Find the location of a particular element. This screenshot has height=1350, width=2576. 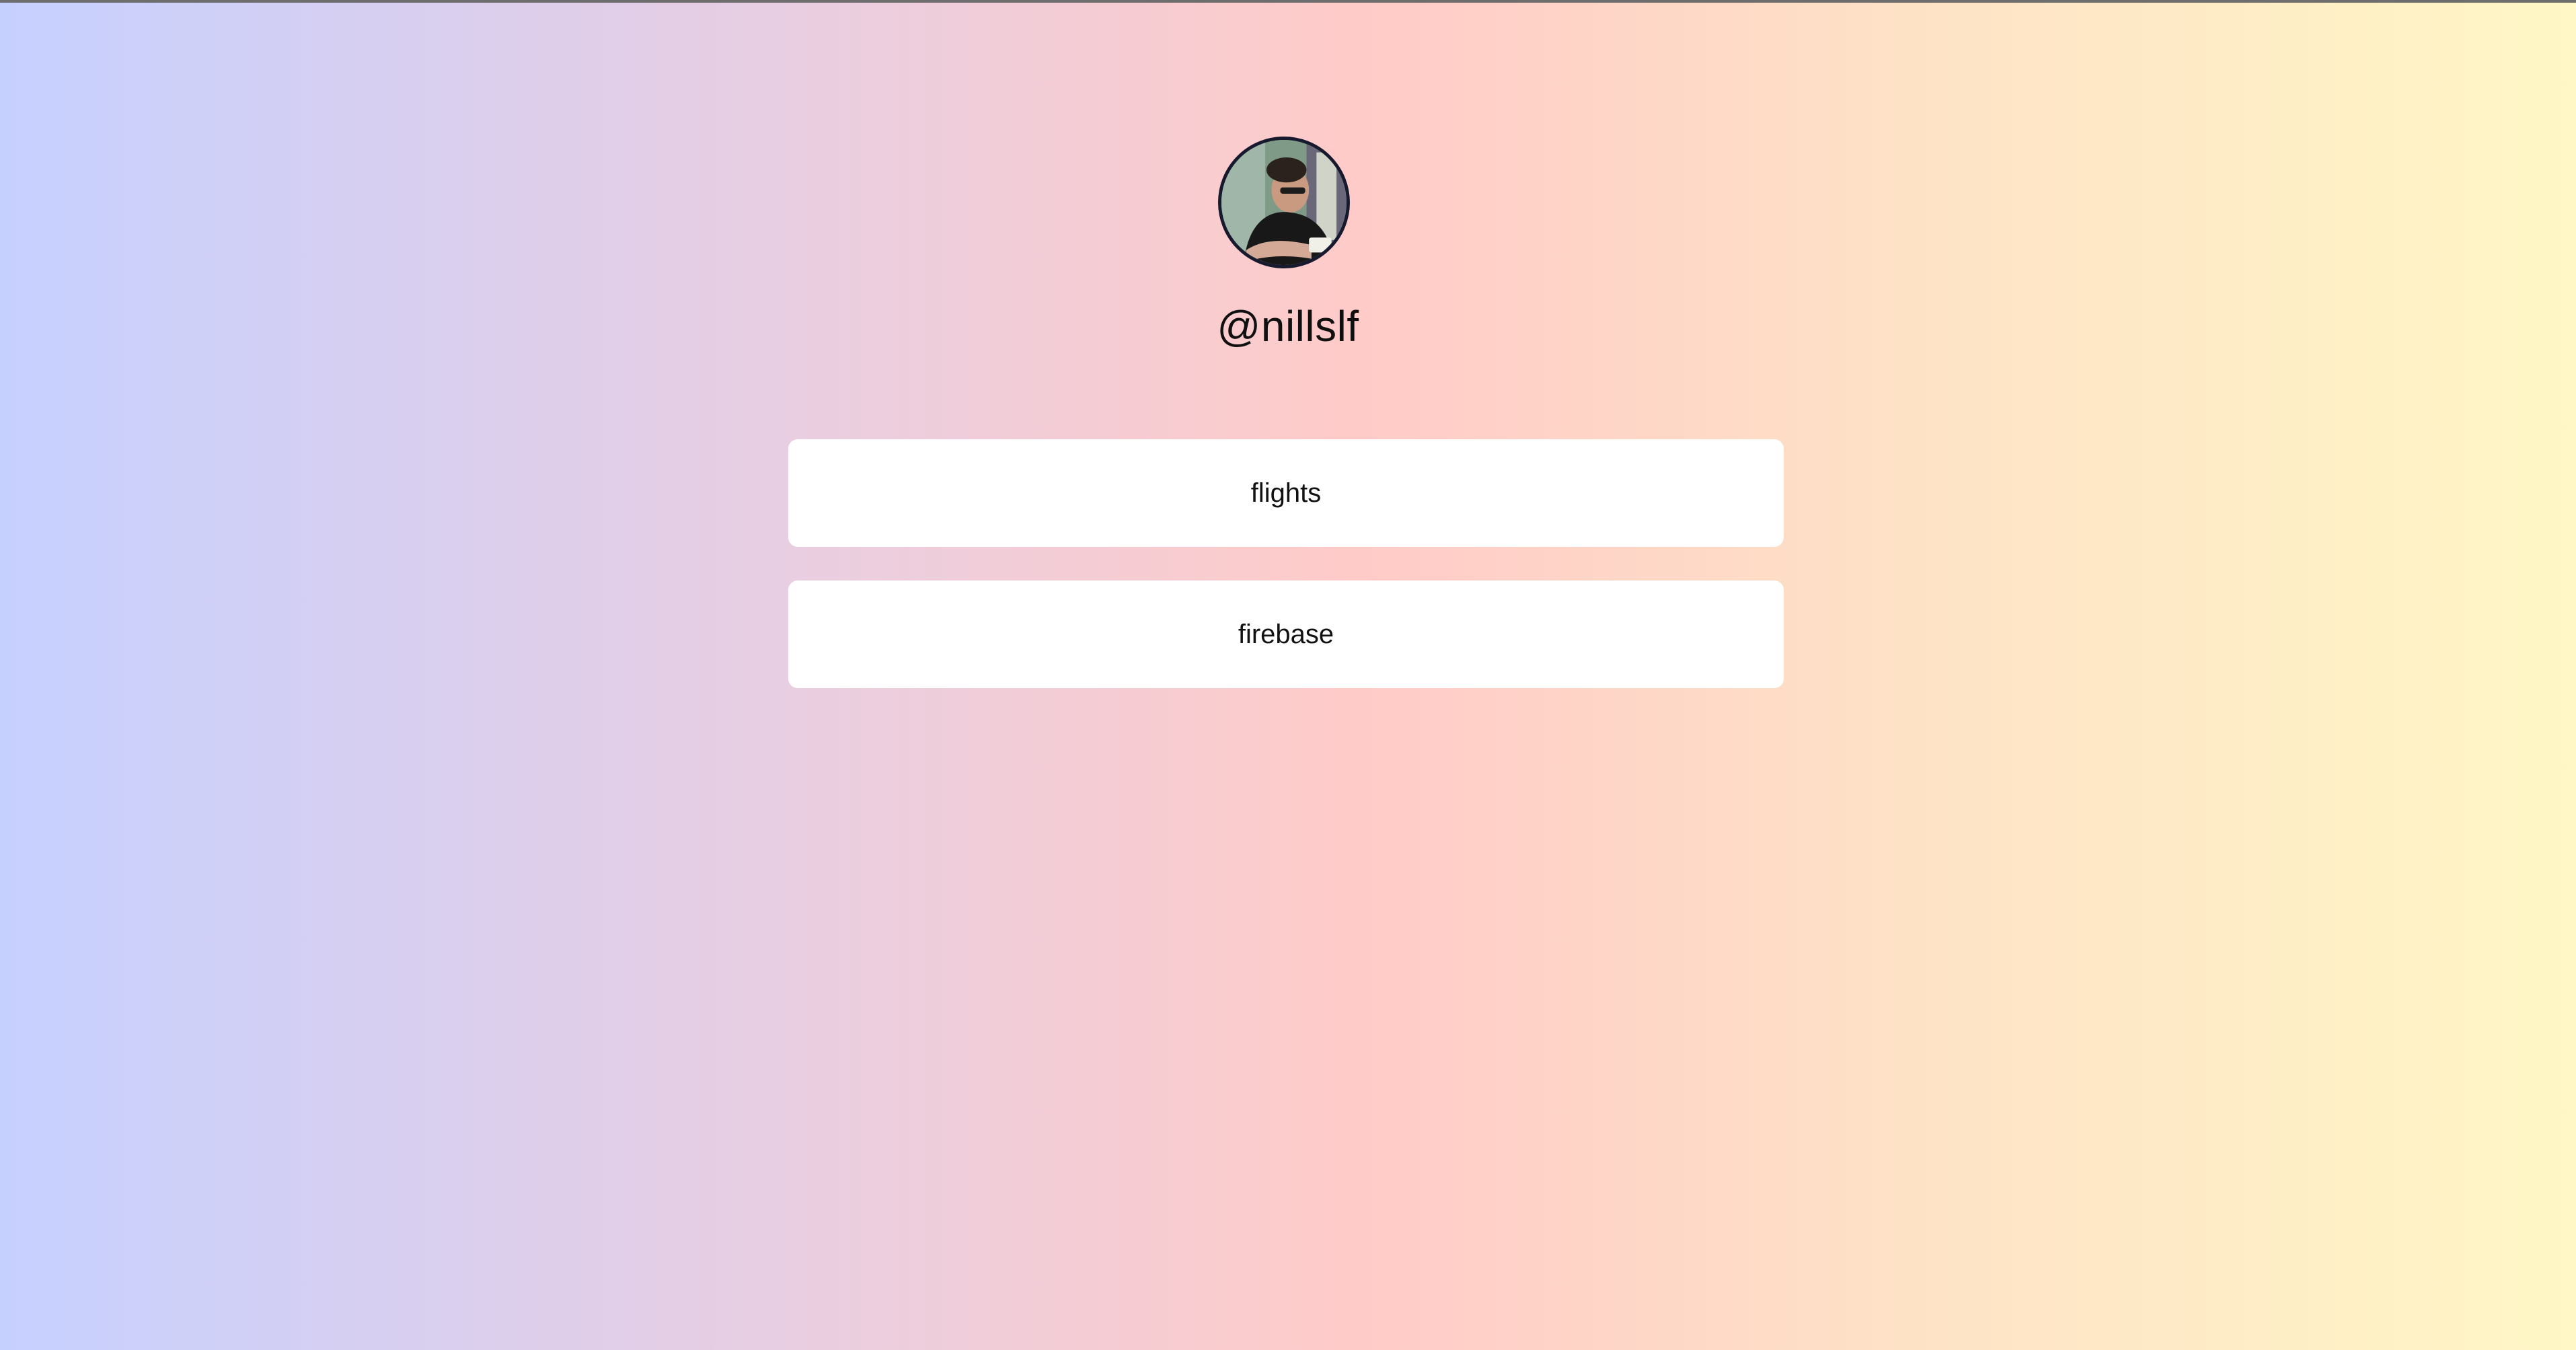

top-border is located at coordinates (1288, 1).